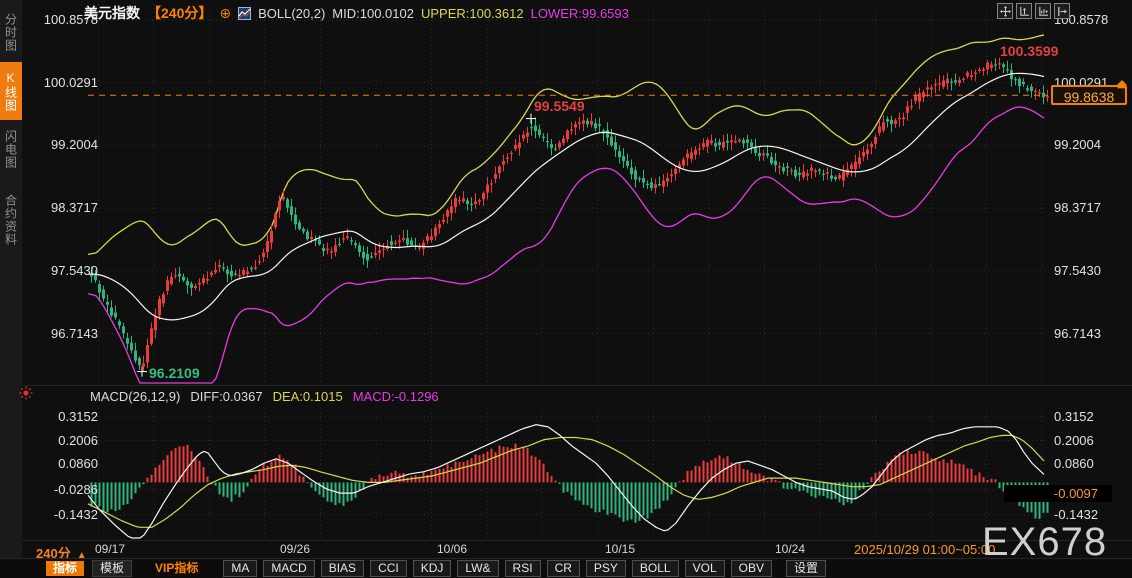 The image size is (1132, 578). What do you see at coordinates (74, 208) in the screenshot?
I see `price-axis-label-left: 98.3717` at bounding box center [74, 208].